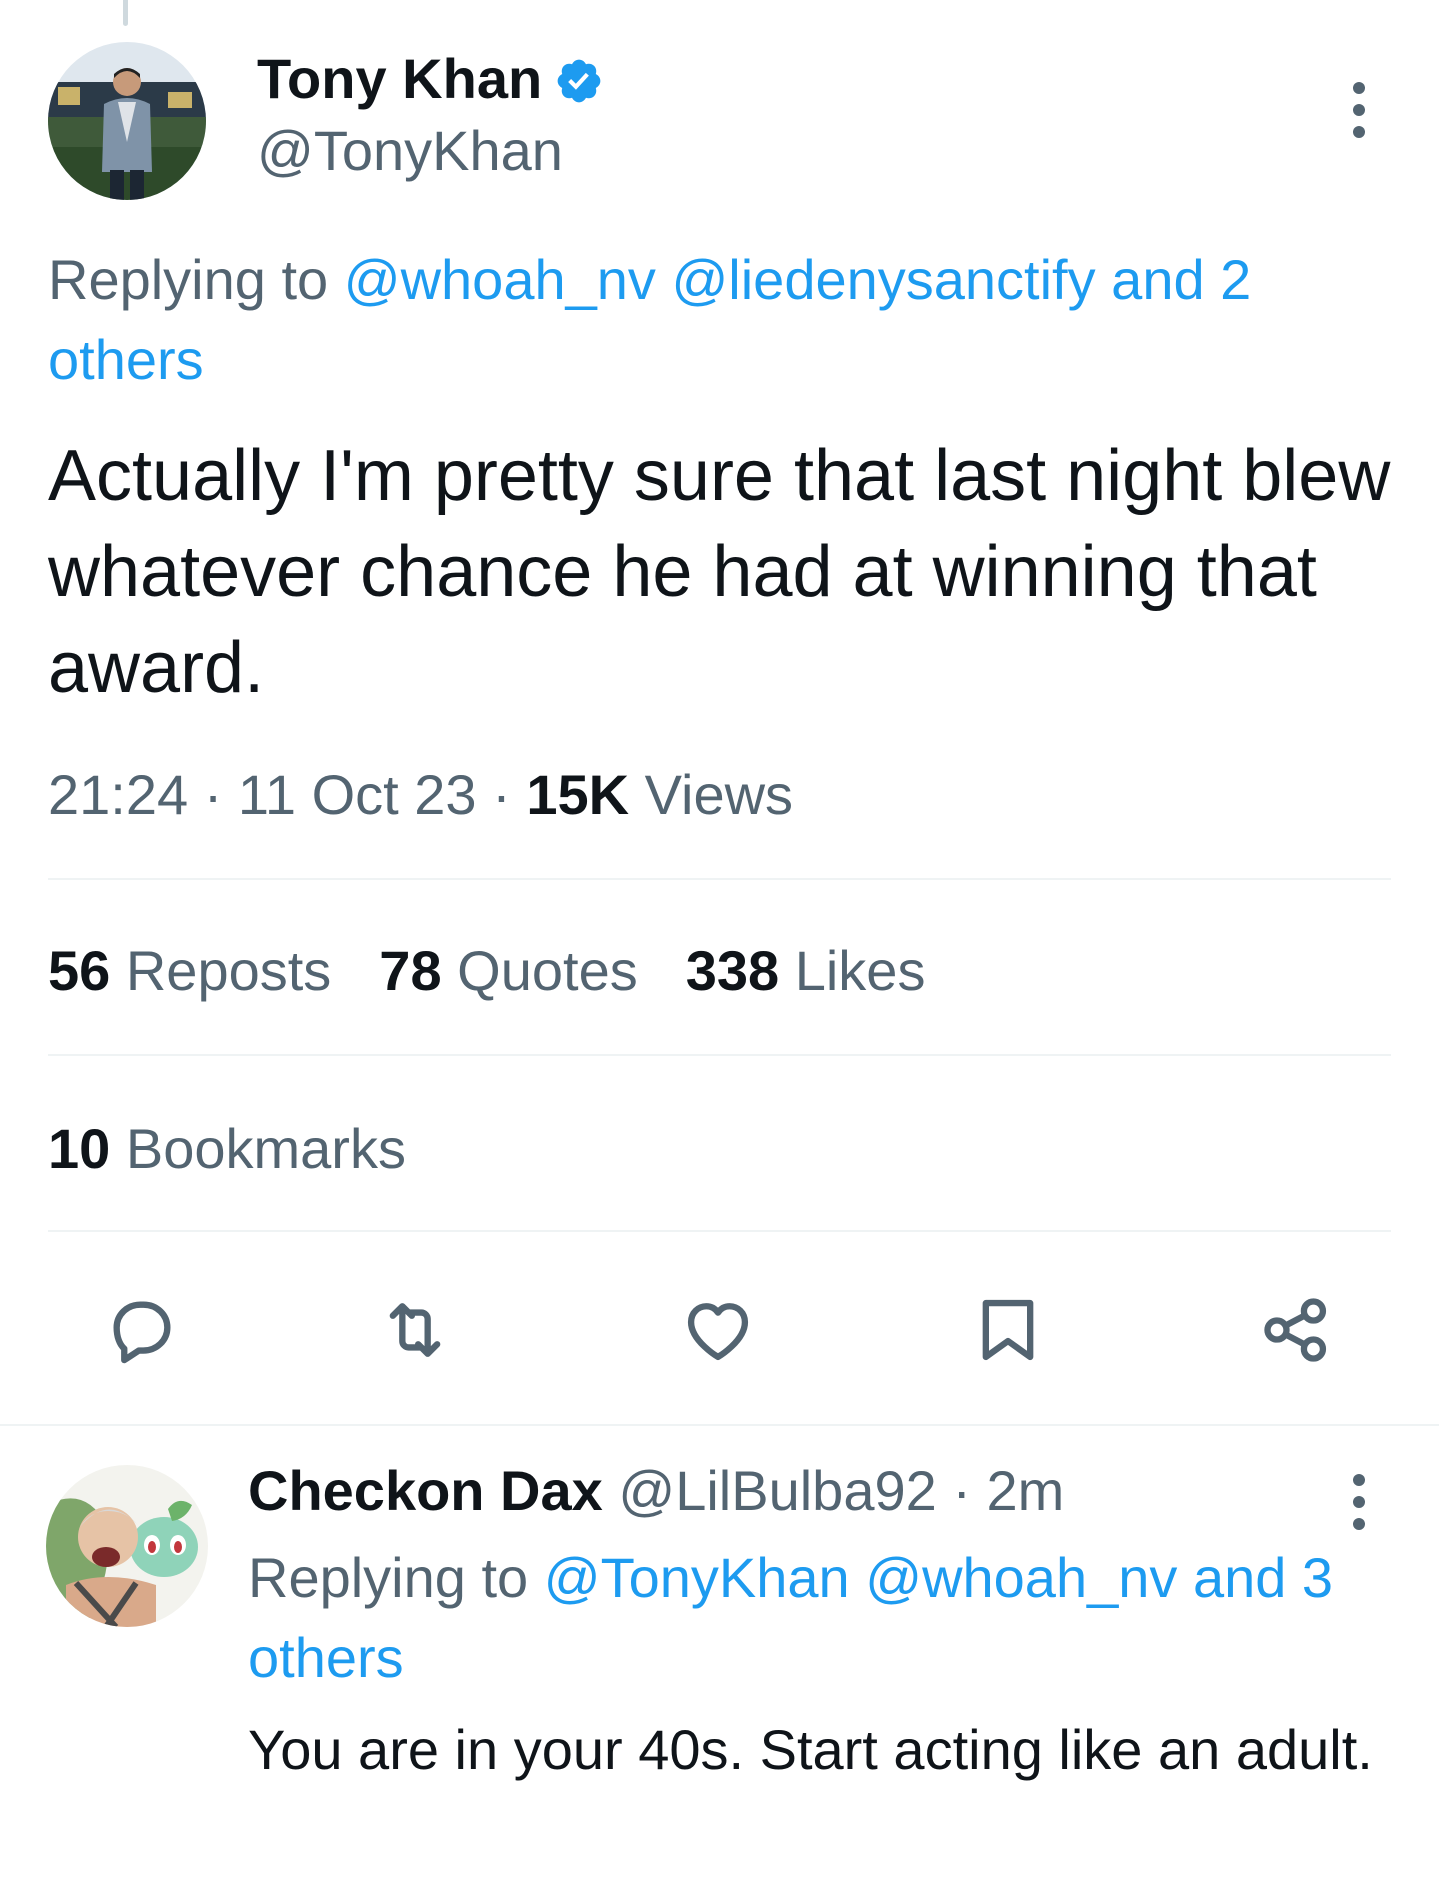 The width and height of the screenshot is (1439, 1882). I want to click on bookmark-button, so click(1008, 1330).